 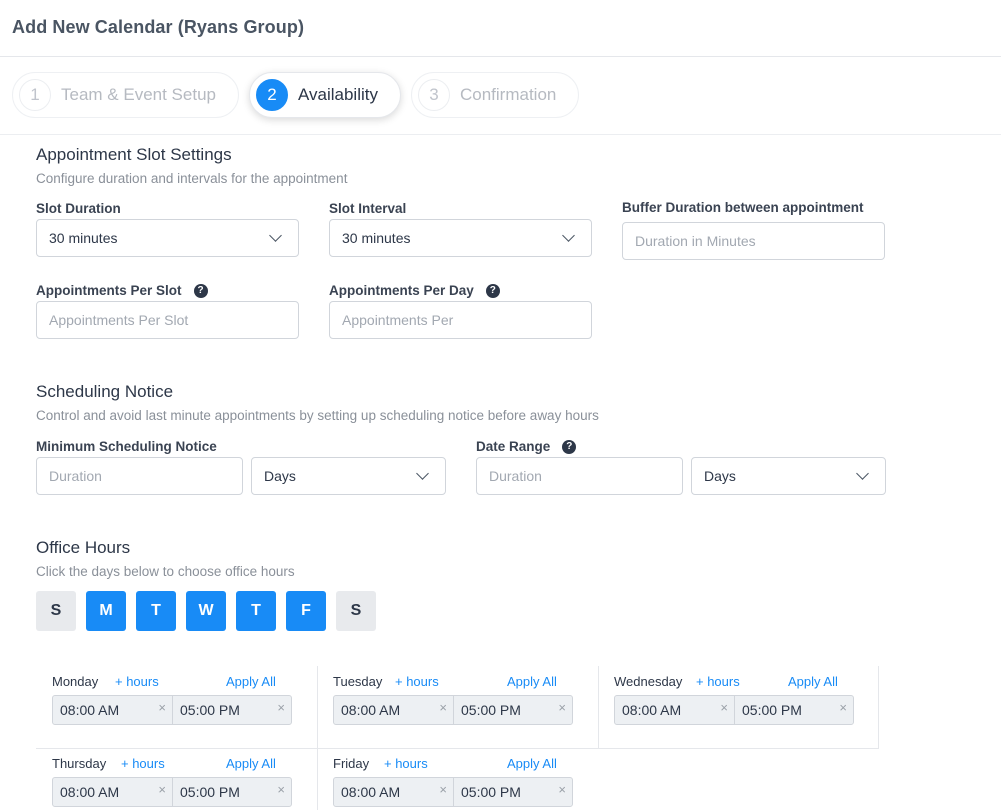 I want to click on day-name: Monday, so click(x=75, y=681).